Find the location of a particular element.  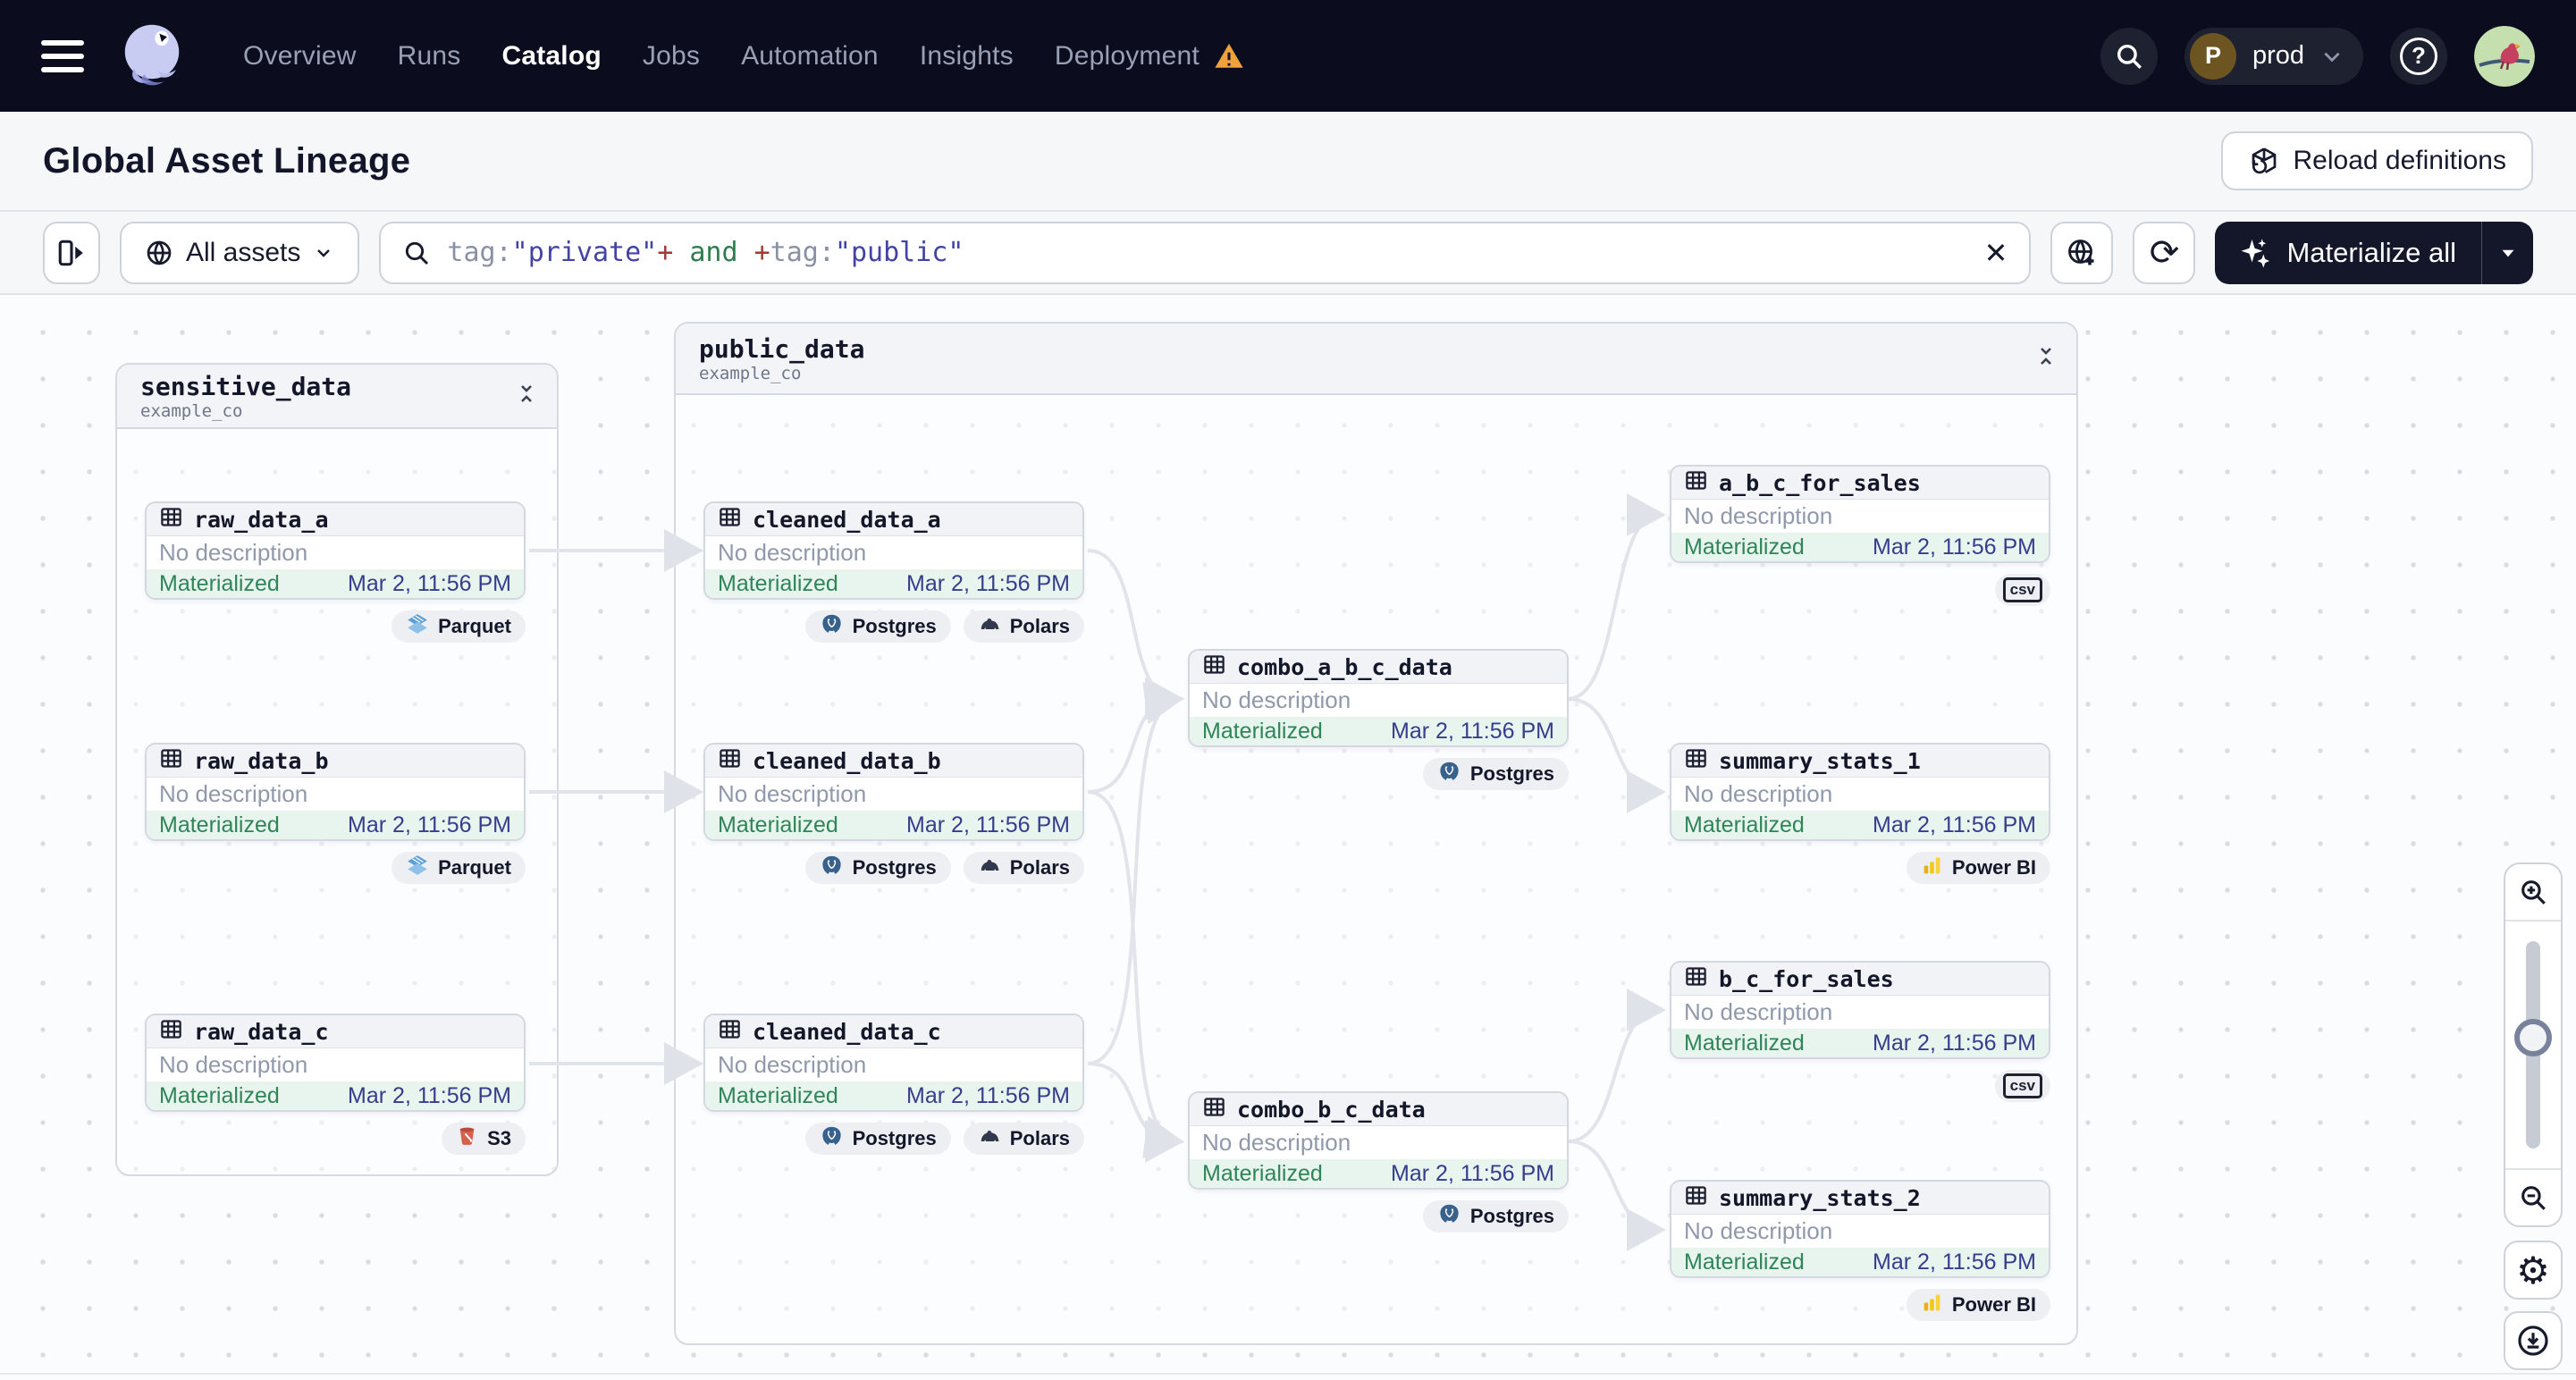

refresh-button: ⟳ is located at coordinates (2165, 252).